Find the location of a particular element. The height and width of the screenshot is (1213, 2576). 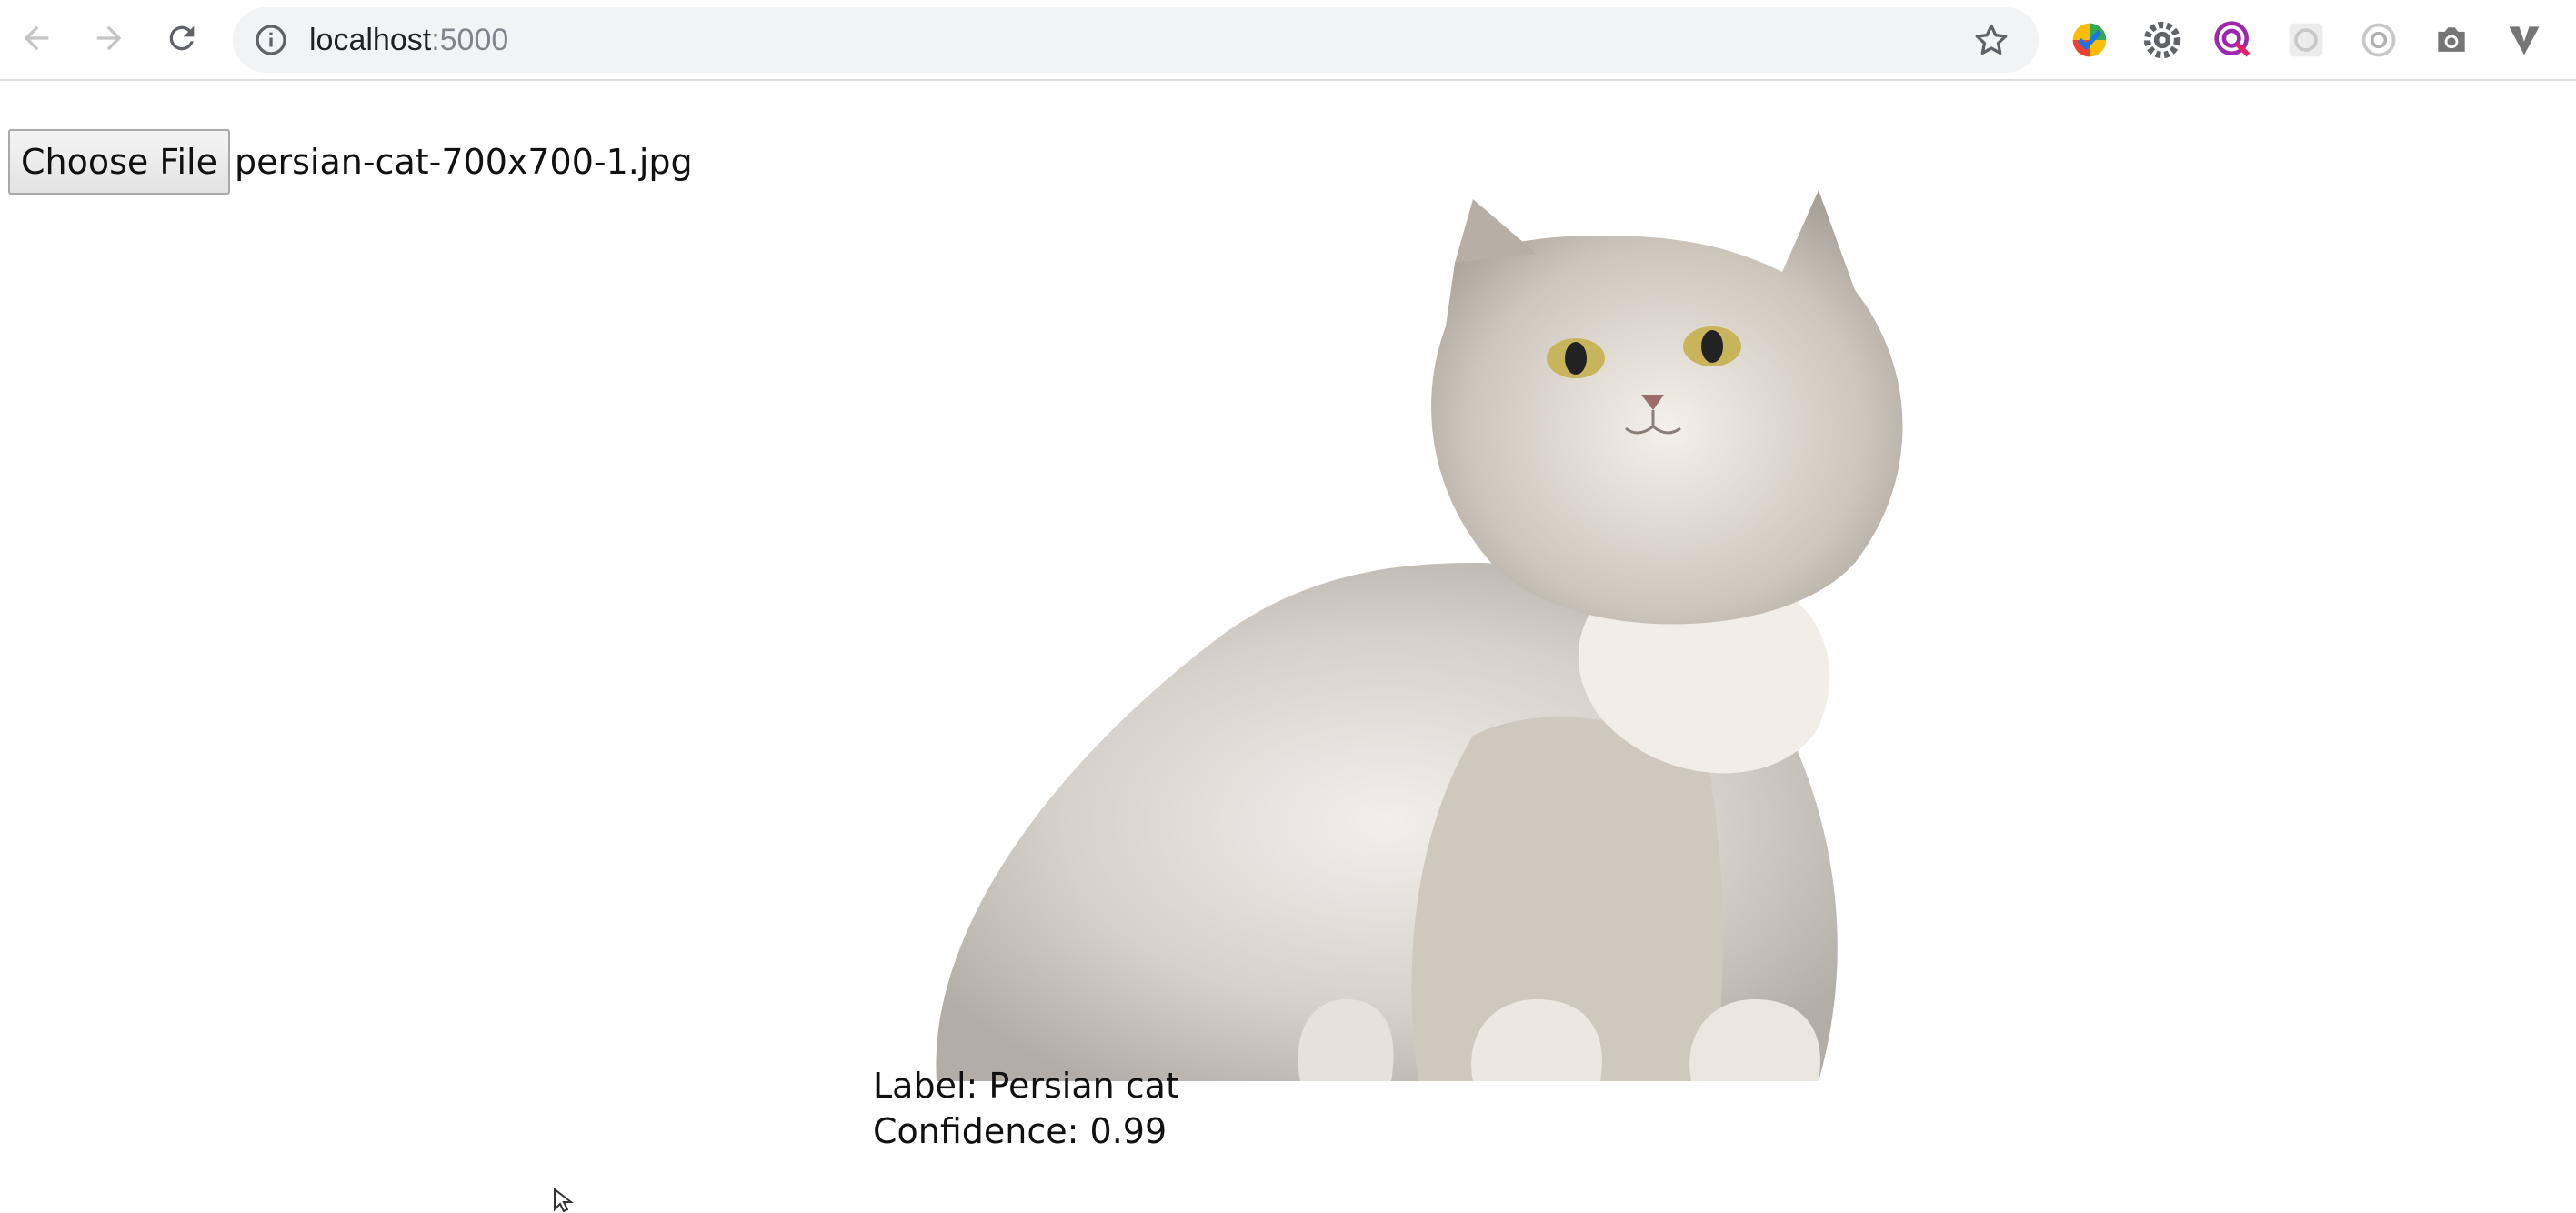

ext-camera-icon is located at coordinates (2451, 40).